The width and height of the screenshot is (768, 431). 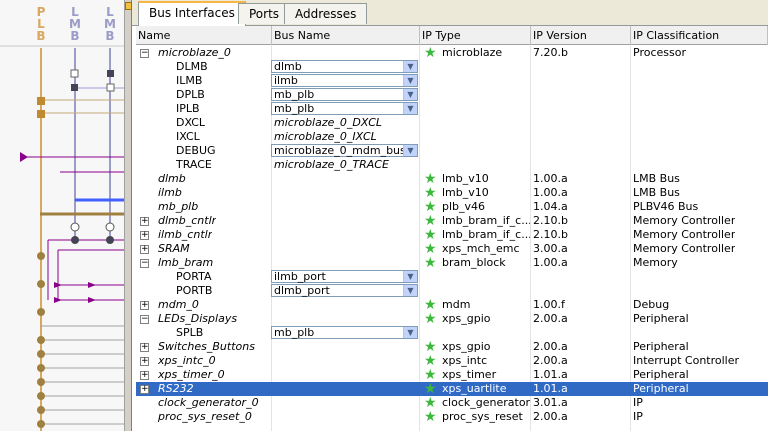 What do you see at coordinates (192, 13) in the screenshot?
I see `tab-bus-interfaces: Bus Interfaces` at bounding box center [192, 13].